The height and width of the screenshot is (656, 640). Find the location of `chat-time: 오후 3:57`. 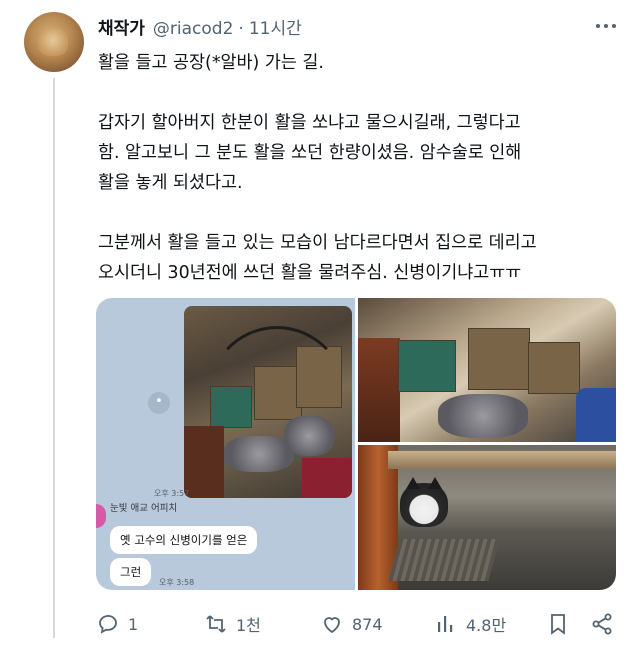

chat-time: 오후 3:57 is located at coordinates (172, 493).